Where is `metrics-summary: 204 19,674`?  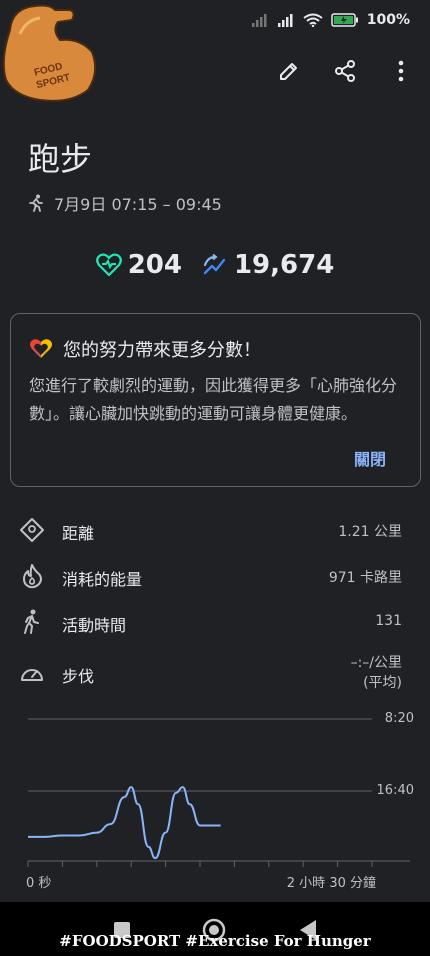 metrics-summary: 204 19,674 is located at coordinates (215, 265).